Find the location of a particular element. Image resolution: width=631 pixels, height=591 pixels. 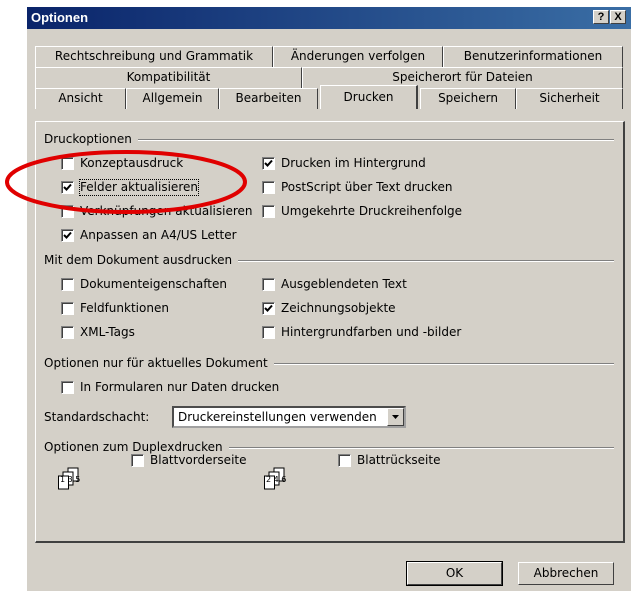

checkbox-label: Drucken im Hintergrund is located at coordinates (353, 163).